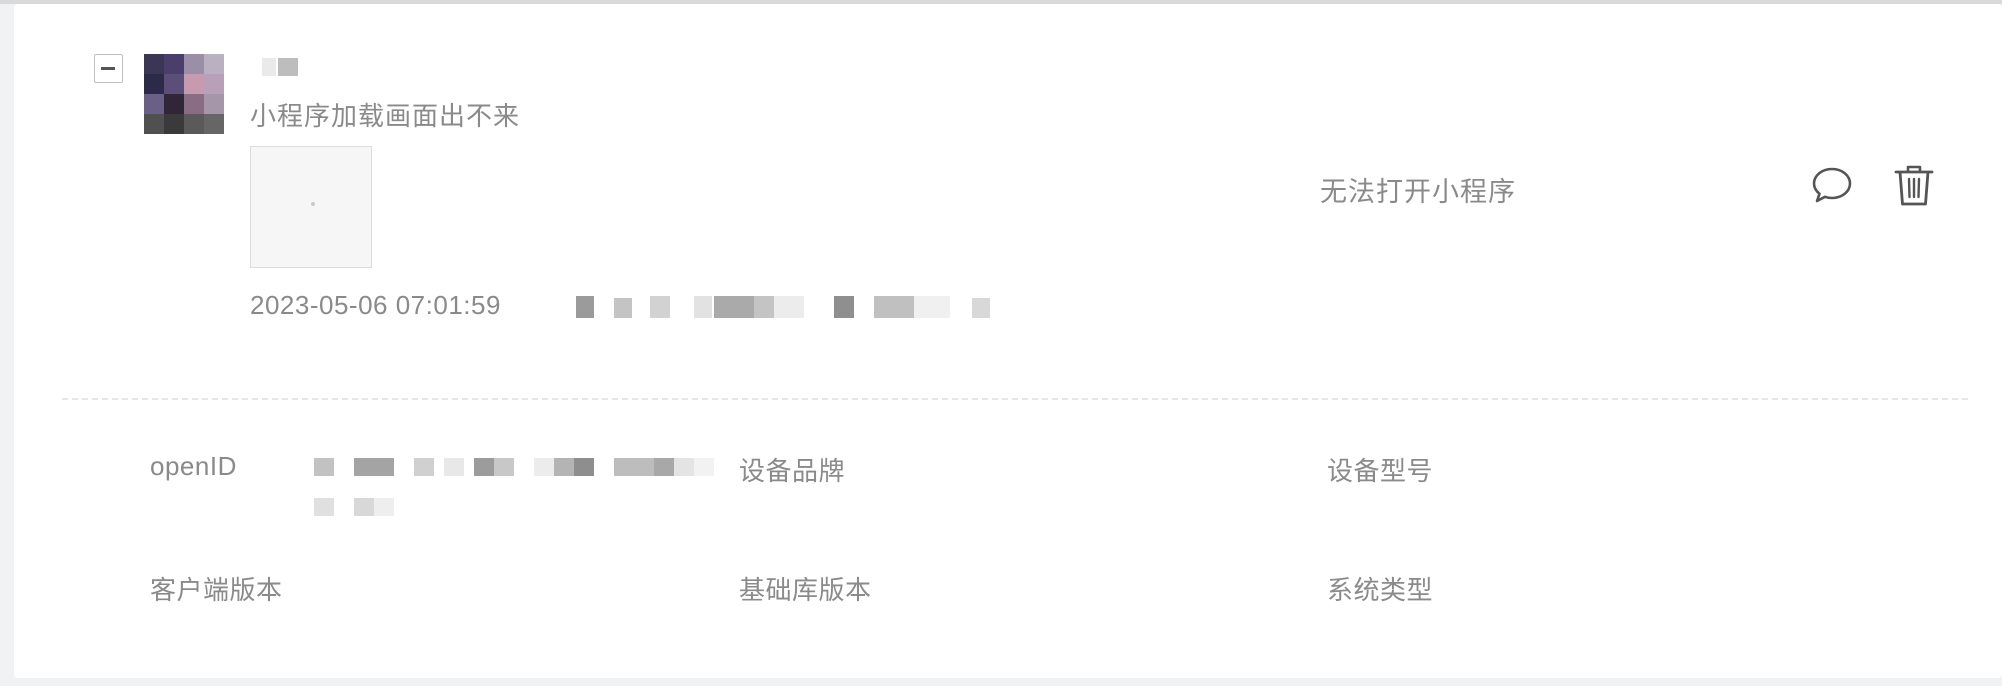 This screenshot has height=686, width=2002. What do you see at coordinates (184, 94) in the screenshot?
I see `avatar` at bounding box center [184, 94].